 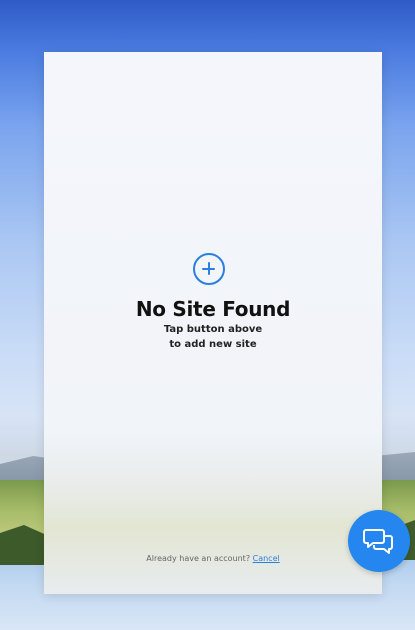 What do you see at coordinates (209, 269) in the screenshot?
I see `add-site-icon` at bounding box center [209, 269].